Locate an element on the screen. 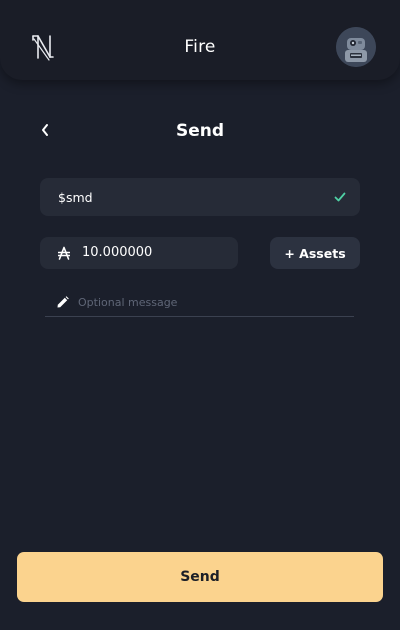  amount-value: 10.000000 is located at coordinates (117, 252).